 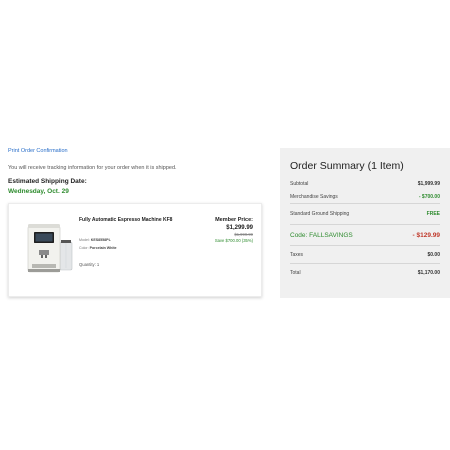 What do you see at coordinates (365, 235) in the screenshot?
I see `summary-row-promo-code: Code: FALLSAVINGS - $129.99` at bounding box center [365, 235].